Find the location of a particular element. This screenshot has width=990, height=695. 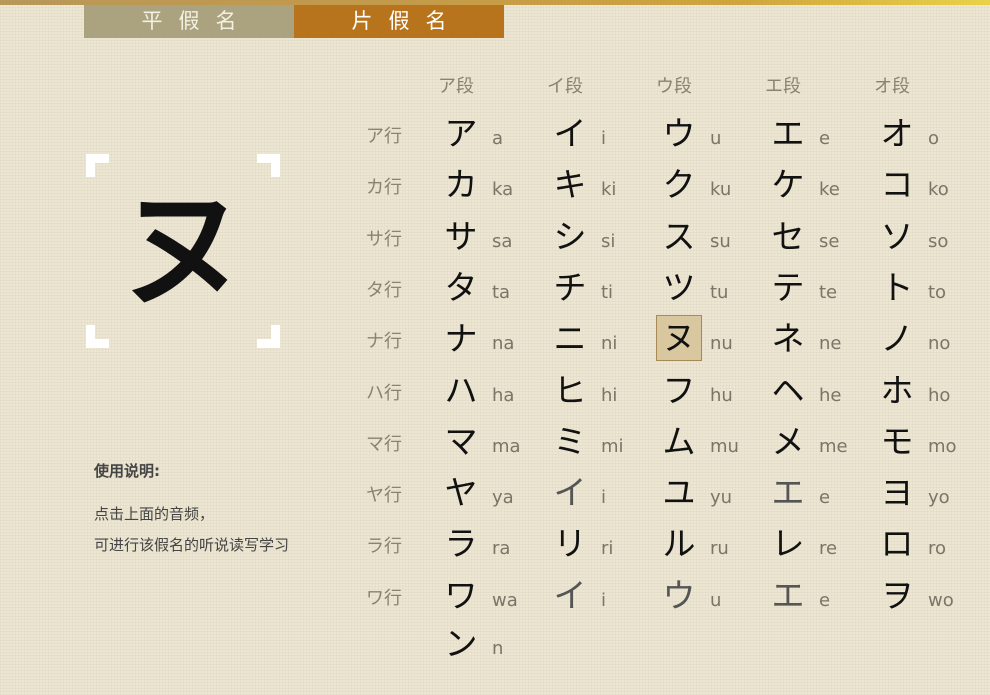

kana-cell: モ mo is located at coordinates (930, 444).